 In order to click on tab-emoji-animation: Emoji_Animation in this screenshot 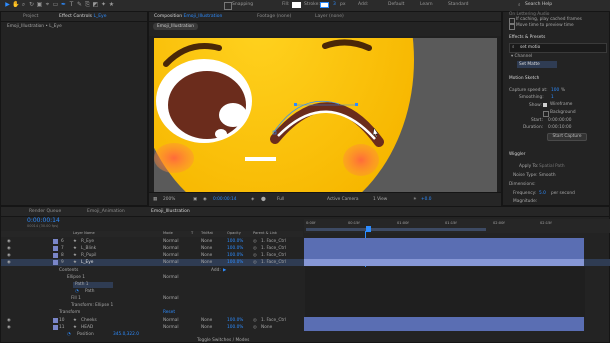, I will do `click(106, 211)`.